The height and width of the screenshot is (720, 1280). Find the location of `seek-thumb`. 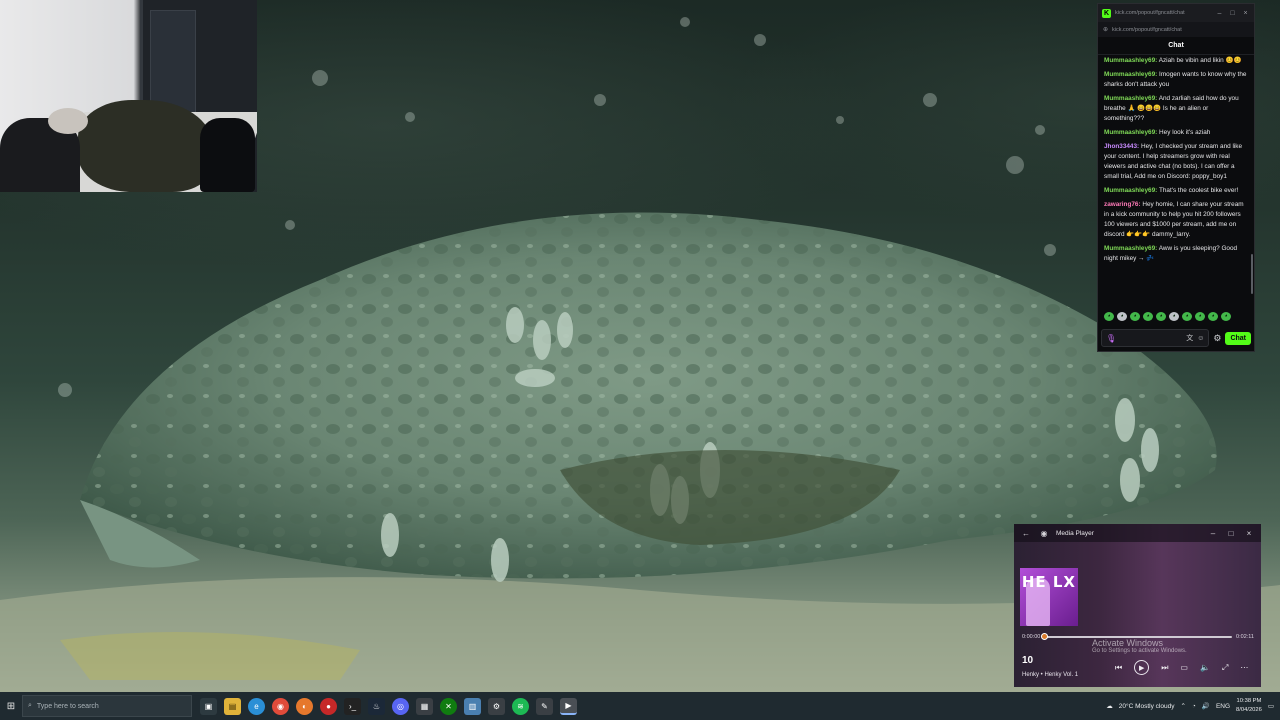

seek-thumb is located at coordinates (1045, 636).